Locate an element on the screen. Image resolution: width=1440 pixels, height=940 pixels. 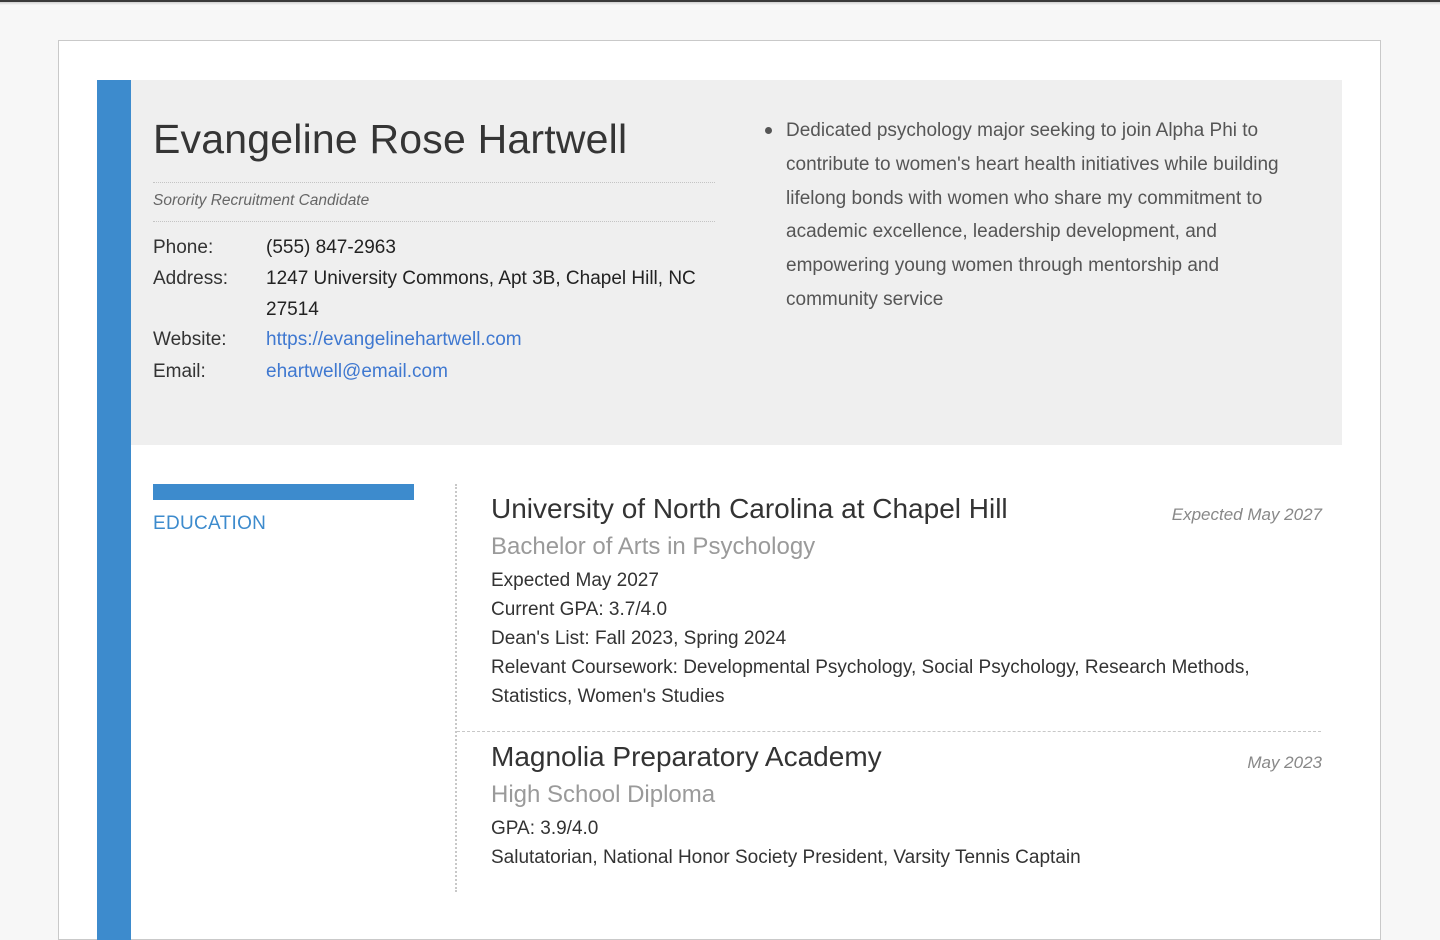
section-accent-bar is located at coordinates (283, 492).